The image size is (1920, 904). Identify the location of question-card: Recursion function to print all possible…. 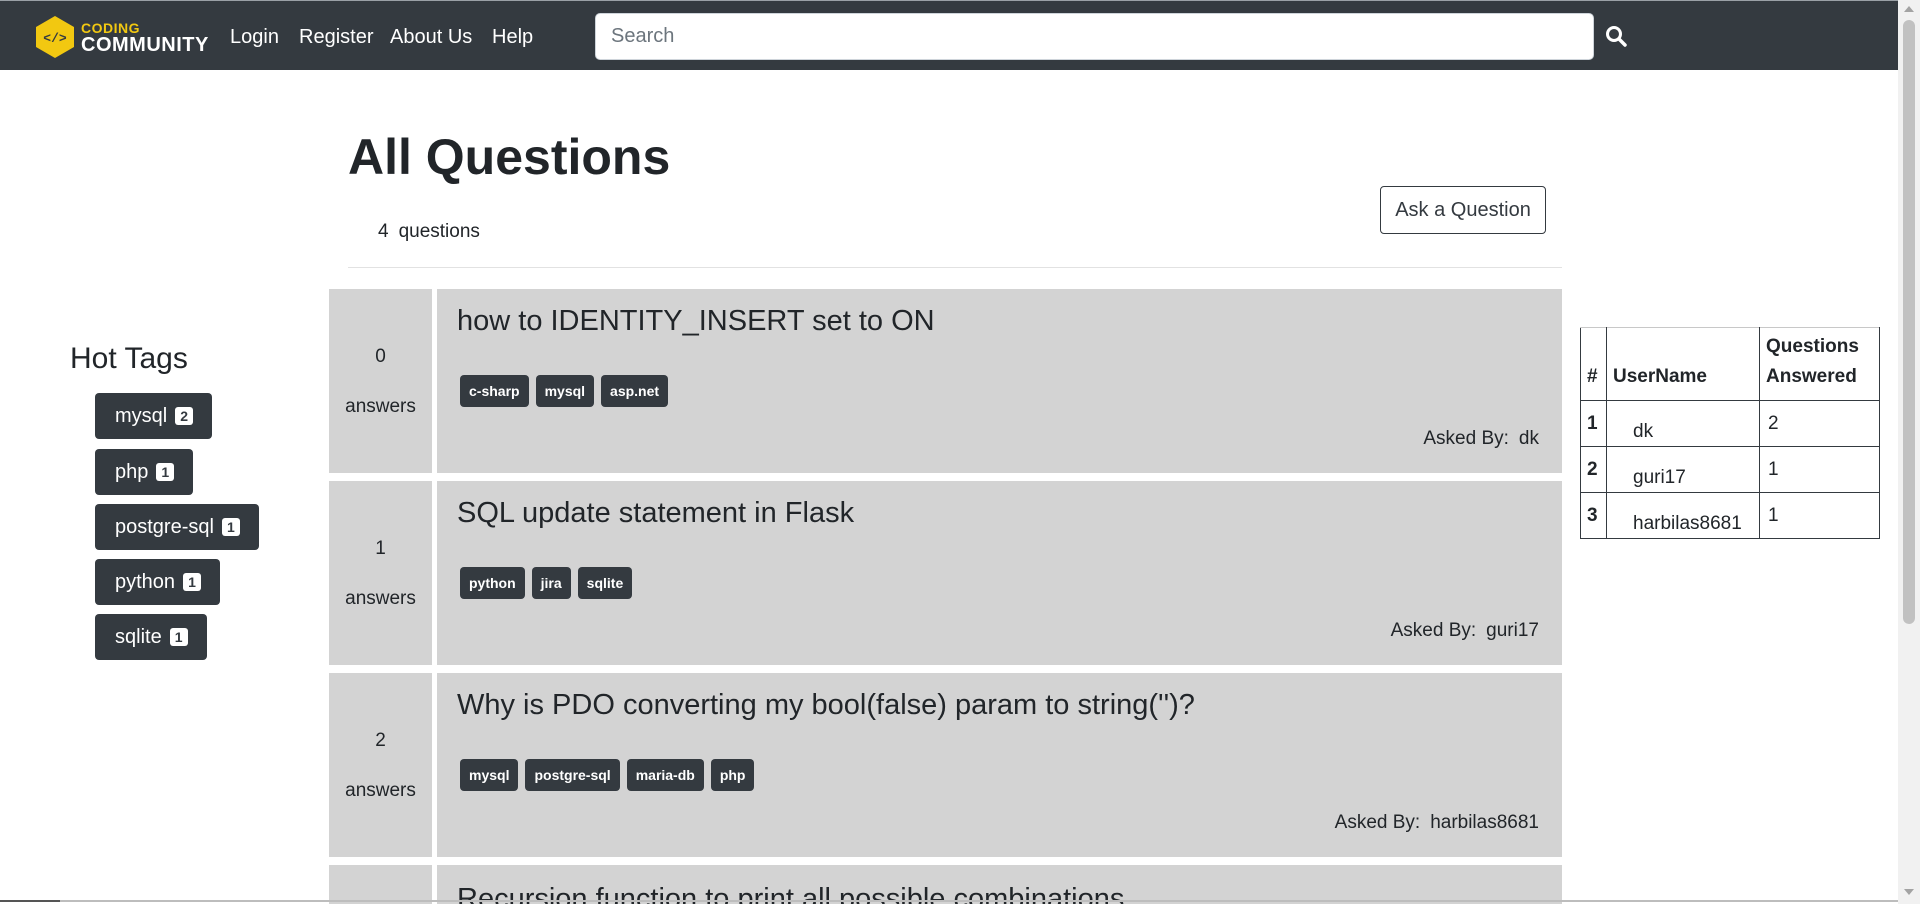
(945, 884).